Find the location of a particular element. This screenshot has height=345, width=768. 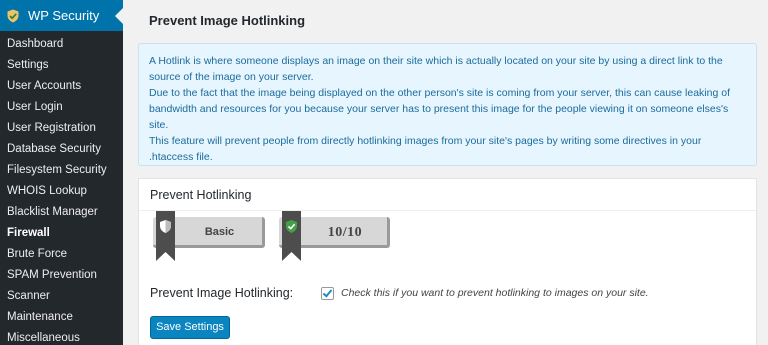

prevent-hotlinking-checkbox is located at coordinates (327, 293).